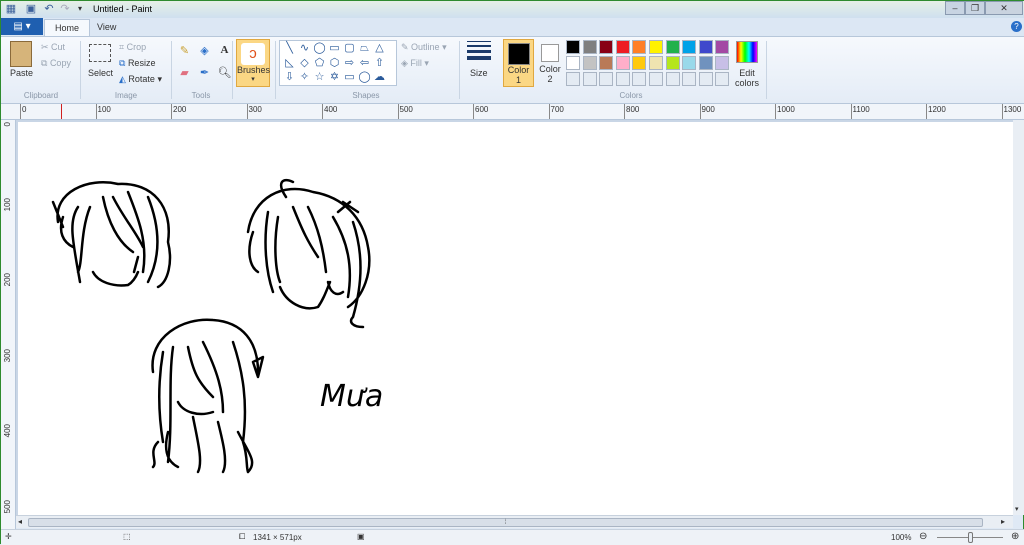  What do you see at coordinates (379, 77) in the screenshot?
I see `cloud-callout-shape-icon: ☁` at bounding box center [379, 77].